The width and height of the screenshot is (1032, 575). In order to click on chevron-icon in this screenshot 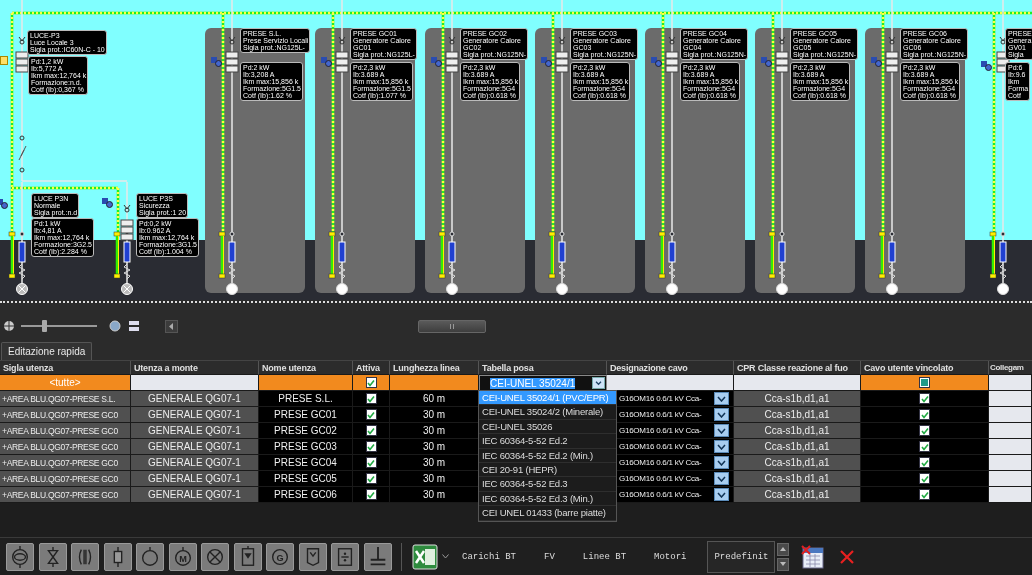, I will do `click(598, 383)`.